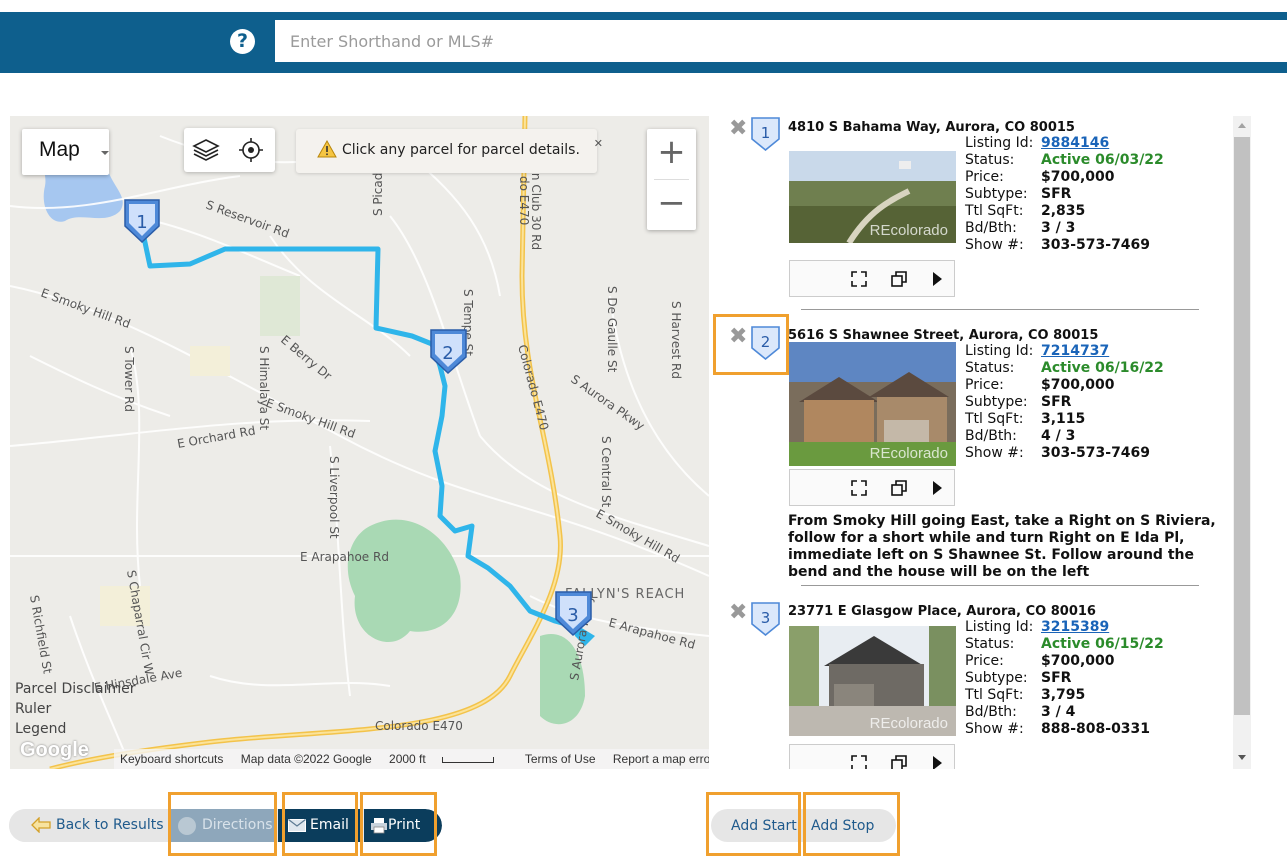 This screenshot has height=858, width=1287. What do you see at coordinates (419, 726) in the screenshot?
I see `svg-text: Colorado E470` at bounding box center [419, 726].